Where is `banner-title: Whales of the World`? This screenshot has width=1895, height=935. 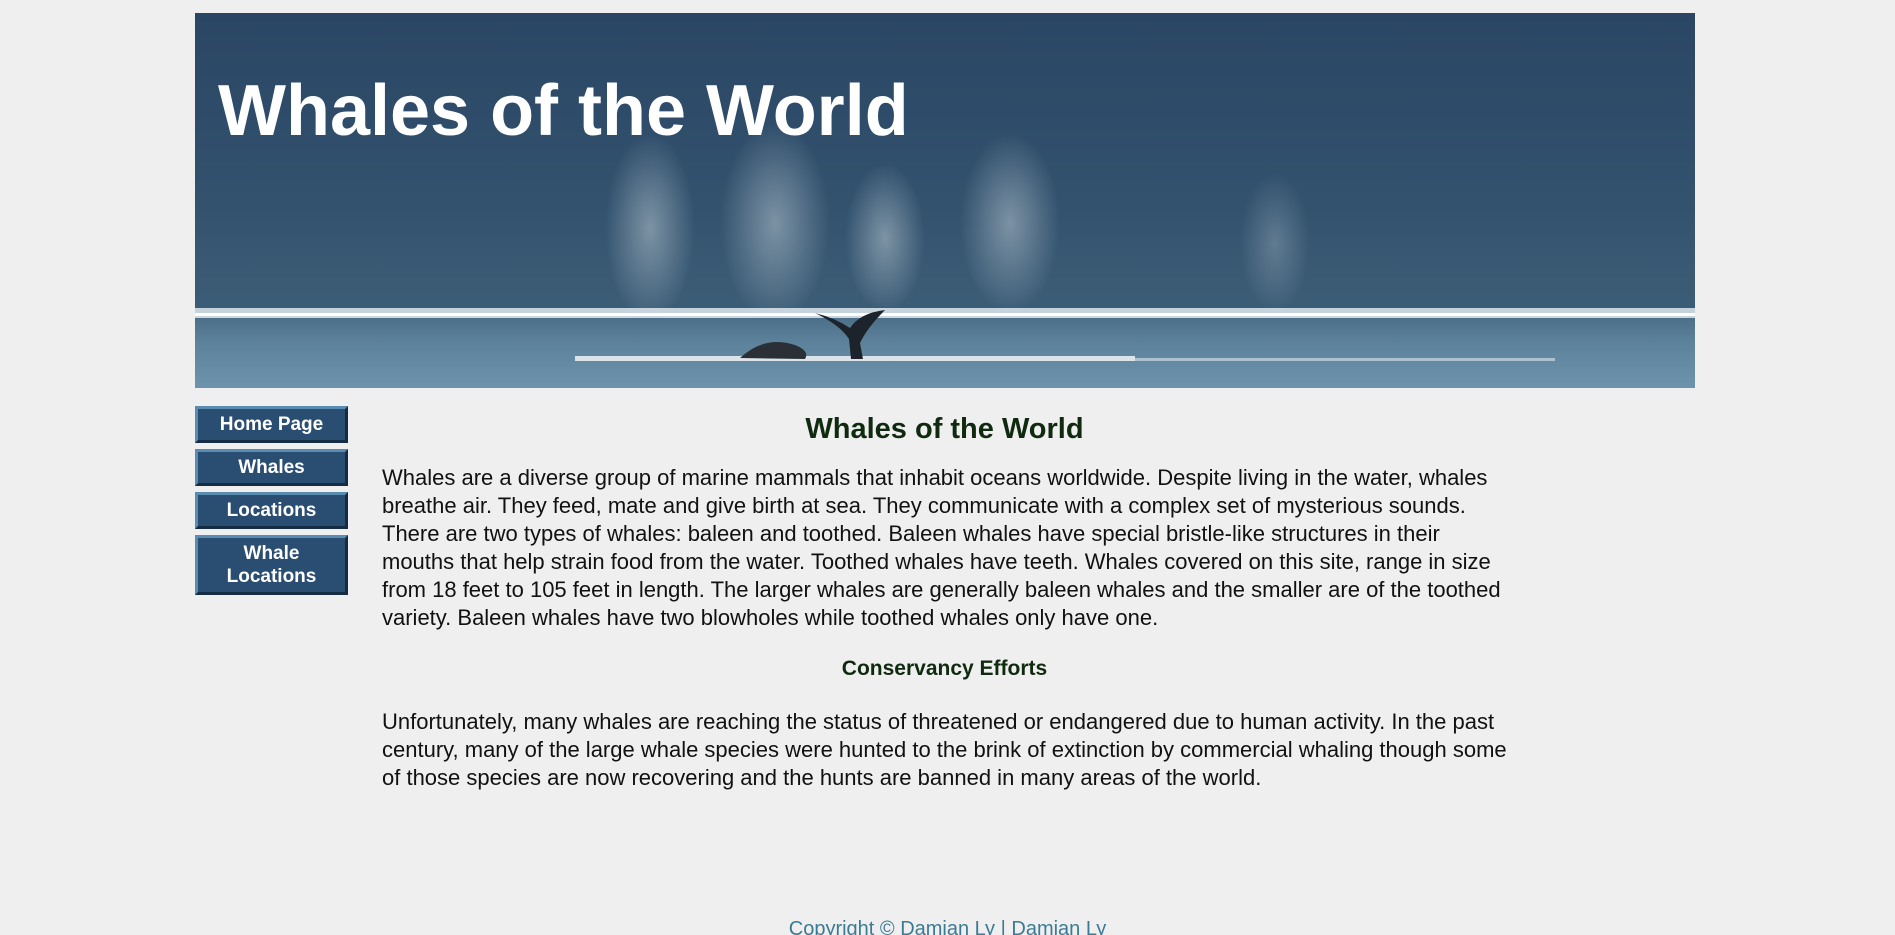 banner-title: Whales of the World is located at coordinates (563, 111).